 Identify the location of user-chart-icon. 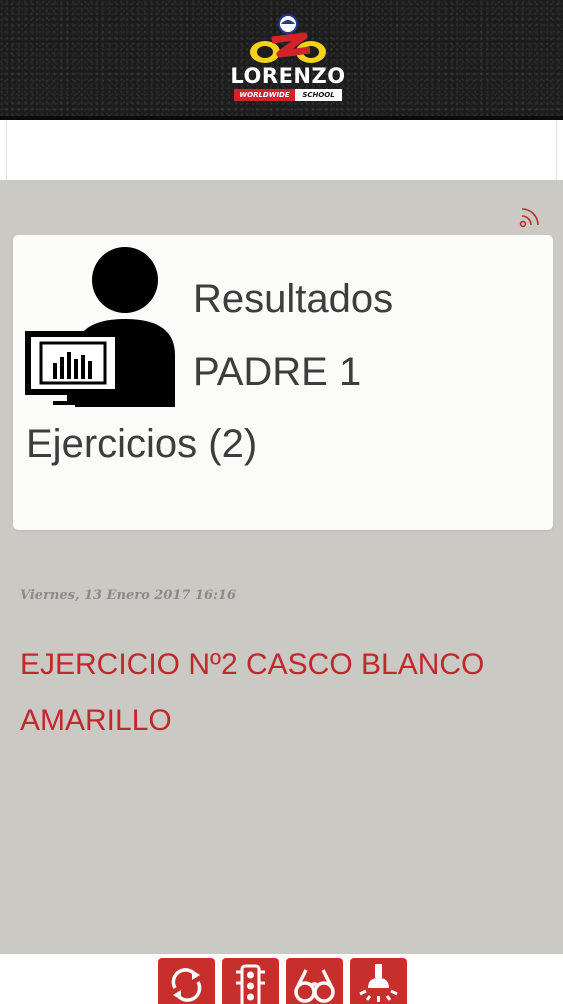
(105, 326).